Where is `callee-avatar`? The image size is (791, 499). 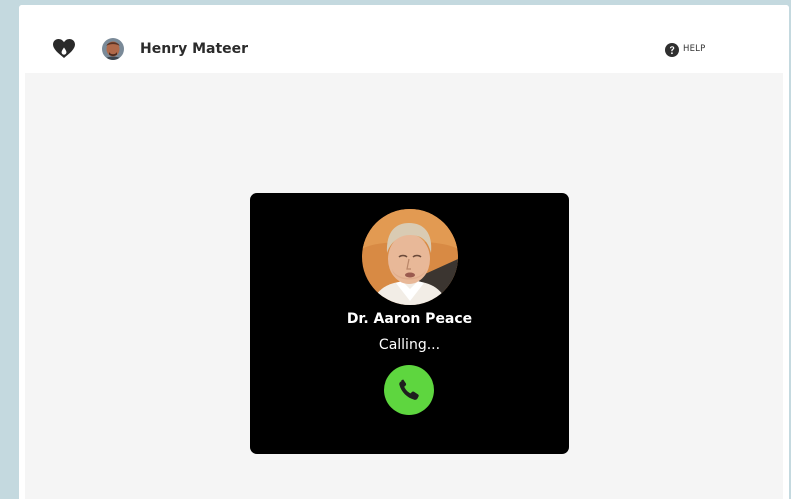 callee-avatar is located at coordinates (410, 257).